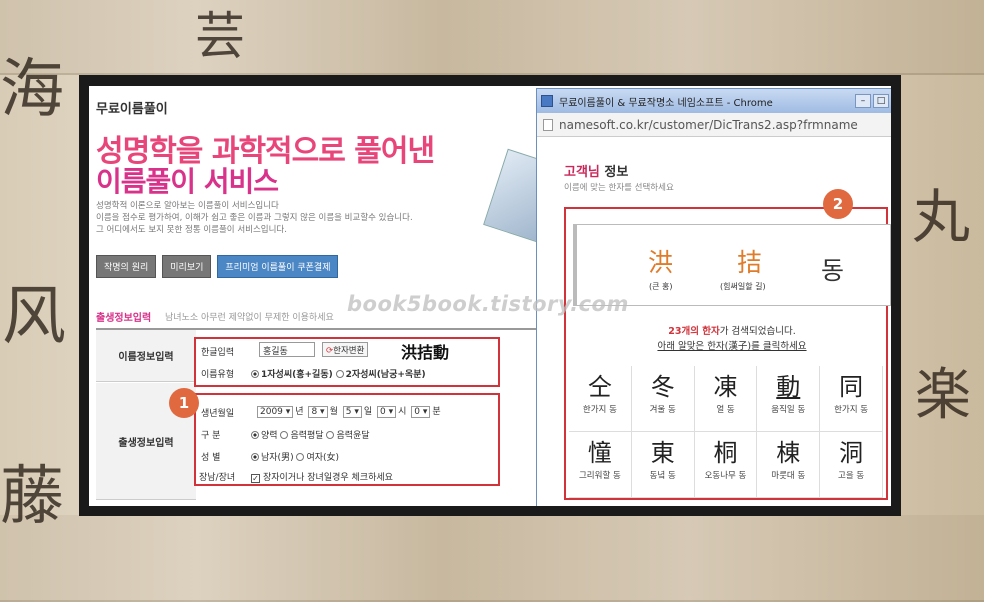  I want to click on name-char-2: 拮, so click(750, 262).